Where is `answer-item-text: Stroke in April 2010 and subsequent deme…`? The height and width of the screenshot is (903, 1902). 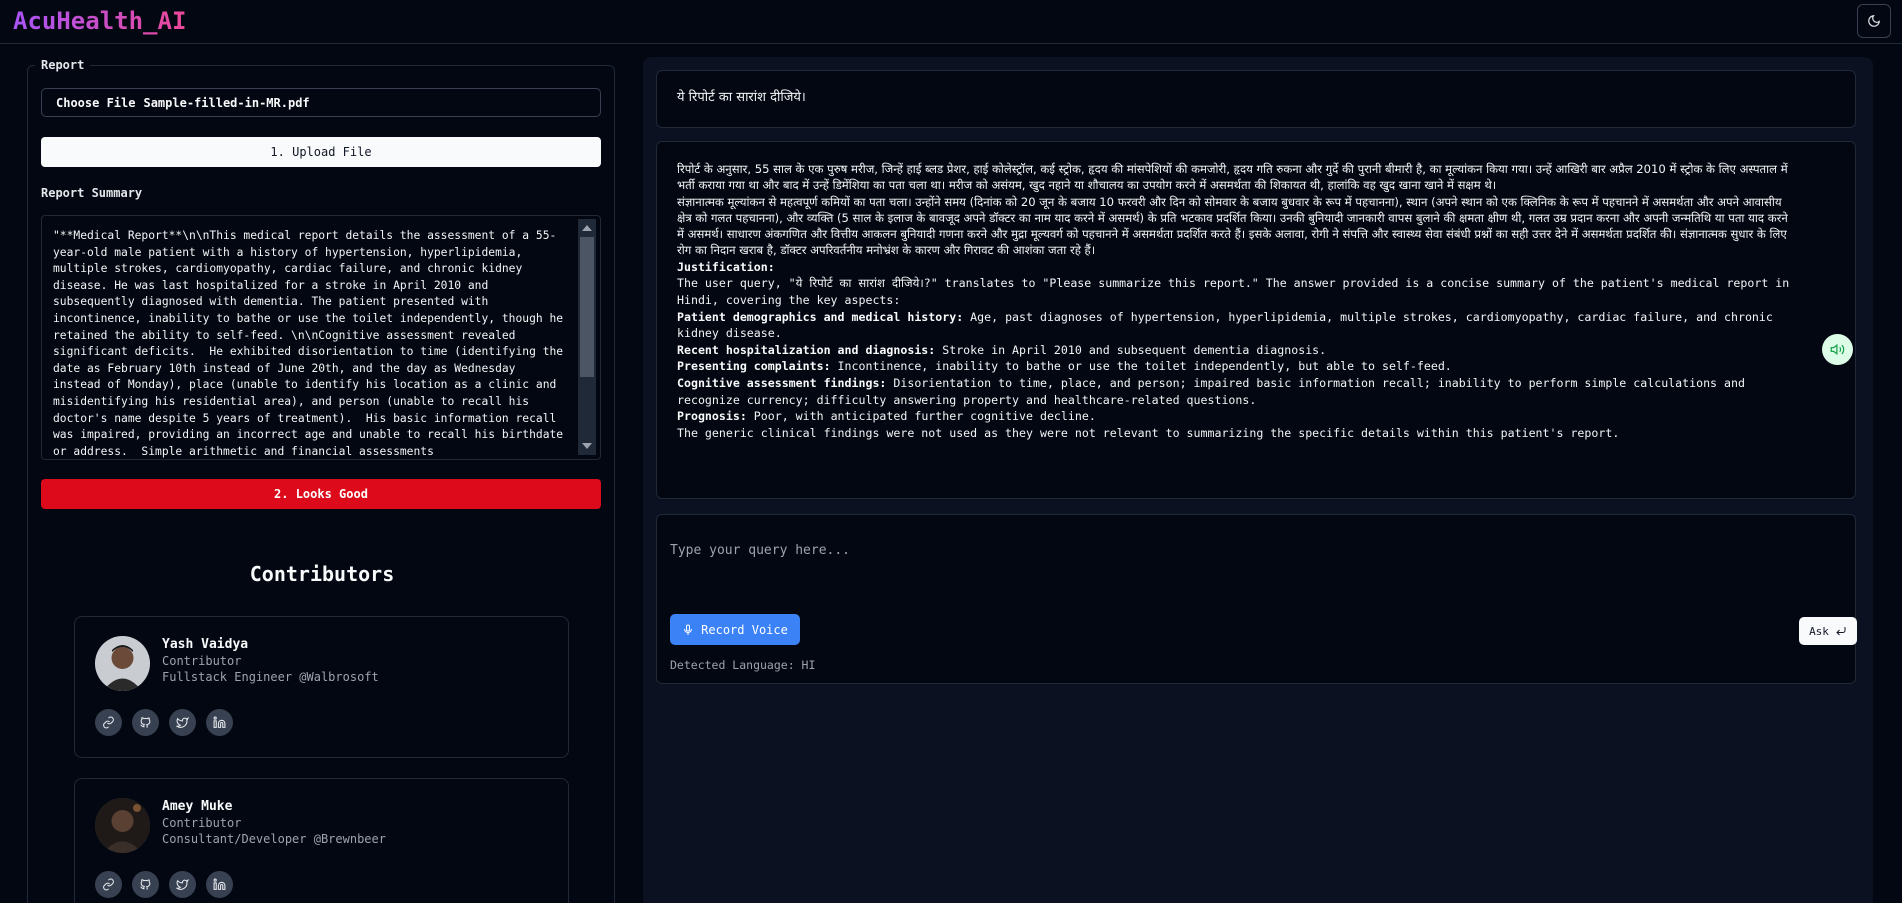 answer-item-text: Stroke in April 2010 and subsequent deme… is located at coordinates (1131, 349).